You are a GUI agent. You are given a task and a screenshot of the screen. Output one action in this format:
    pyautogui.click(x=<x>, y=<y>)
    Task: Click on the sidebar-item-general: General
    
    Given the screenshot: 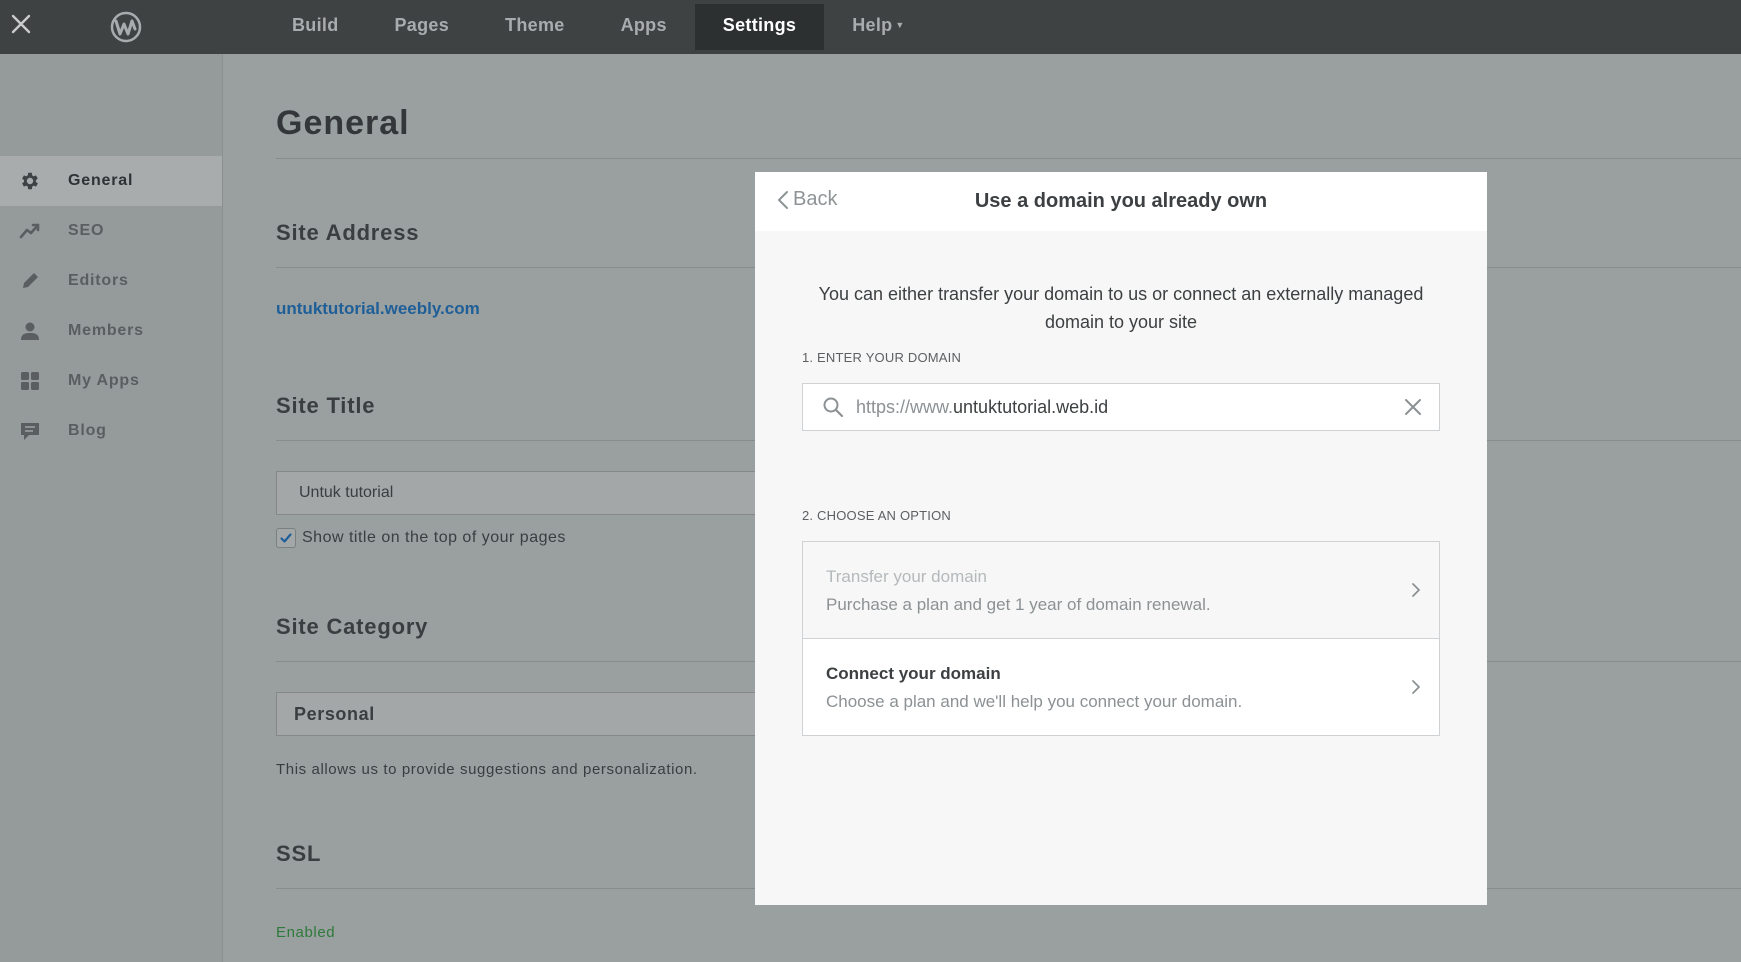 What is the action you would take?
    pyautogui.click(x=111, y=181)
    